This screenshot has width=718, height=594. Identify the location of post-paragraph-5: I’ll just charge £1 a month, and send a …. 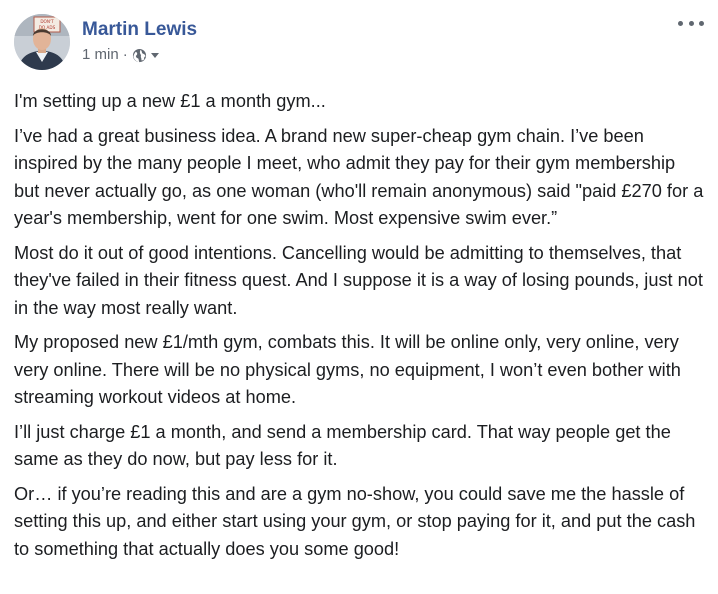
(342, 445).